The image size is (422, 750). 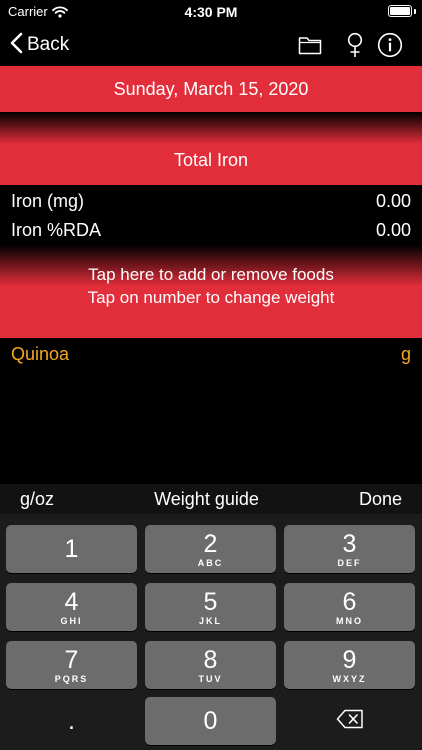 I want to click on key-number: 5, so click(x=210, y=601).